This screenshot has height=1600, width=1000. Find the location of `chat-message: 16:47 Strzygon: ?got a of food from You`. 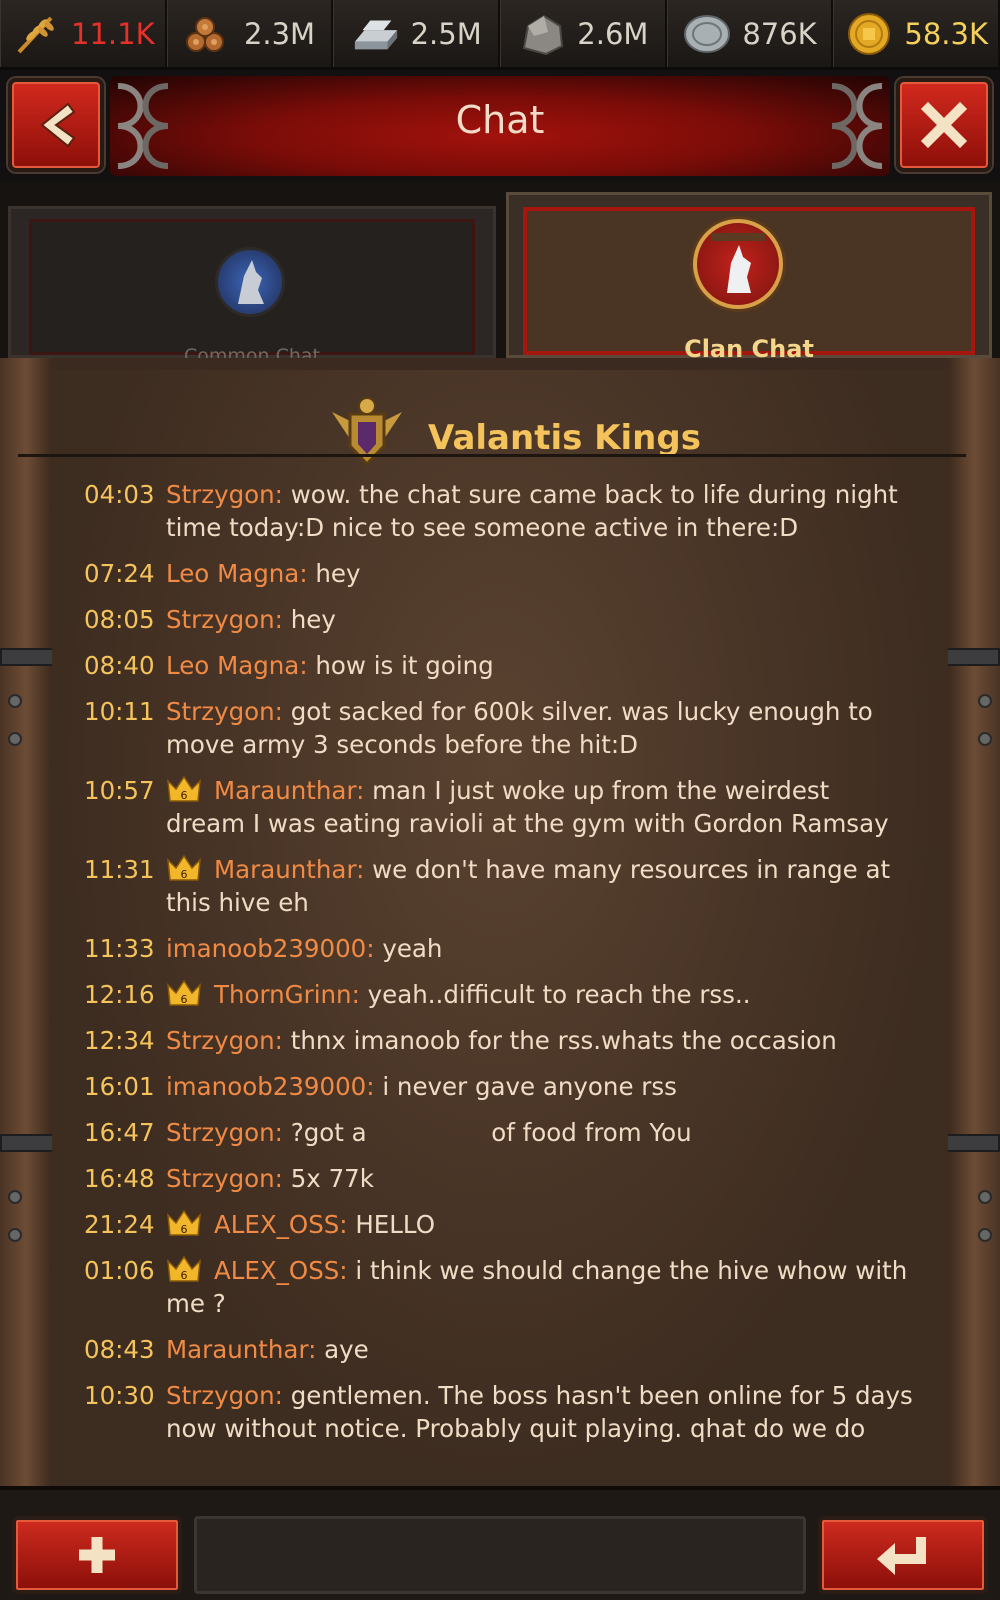

chat-message: 16:47 Strzygon: ?got a of food from You is located at coordinates (499, 1132).